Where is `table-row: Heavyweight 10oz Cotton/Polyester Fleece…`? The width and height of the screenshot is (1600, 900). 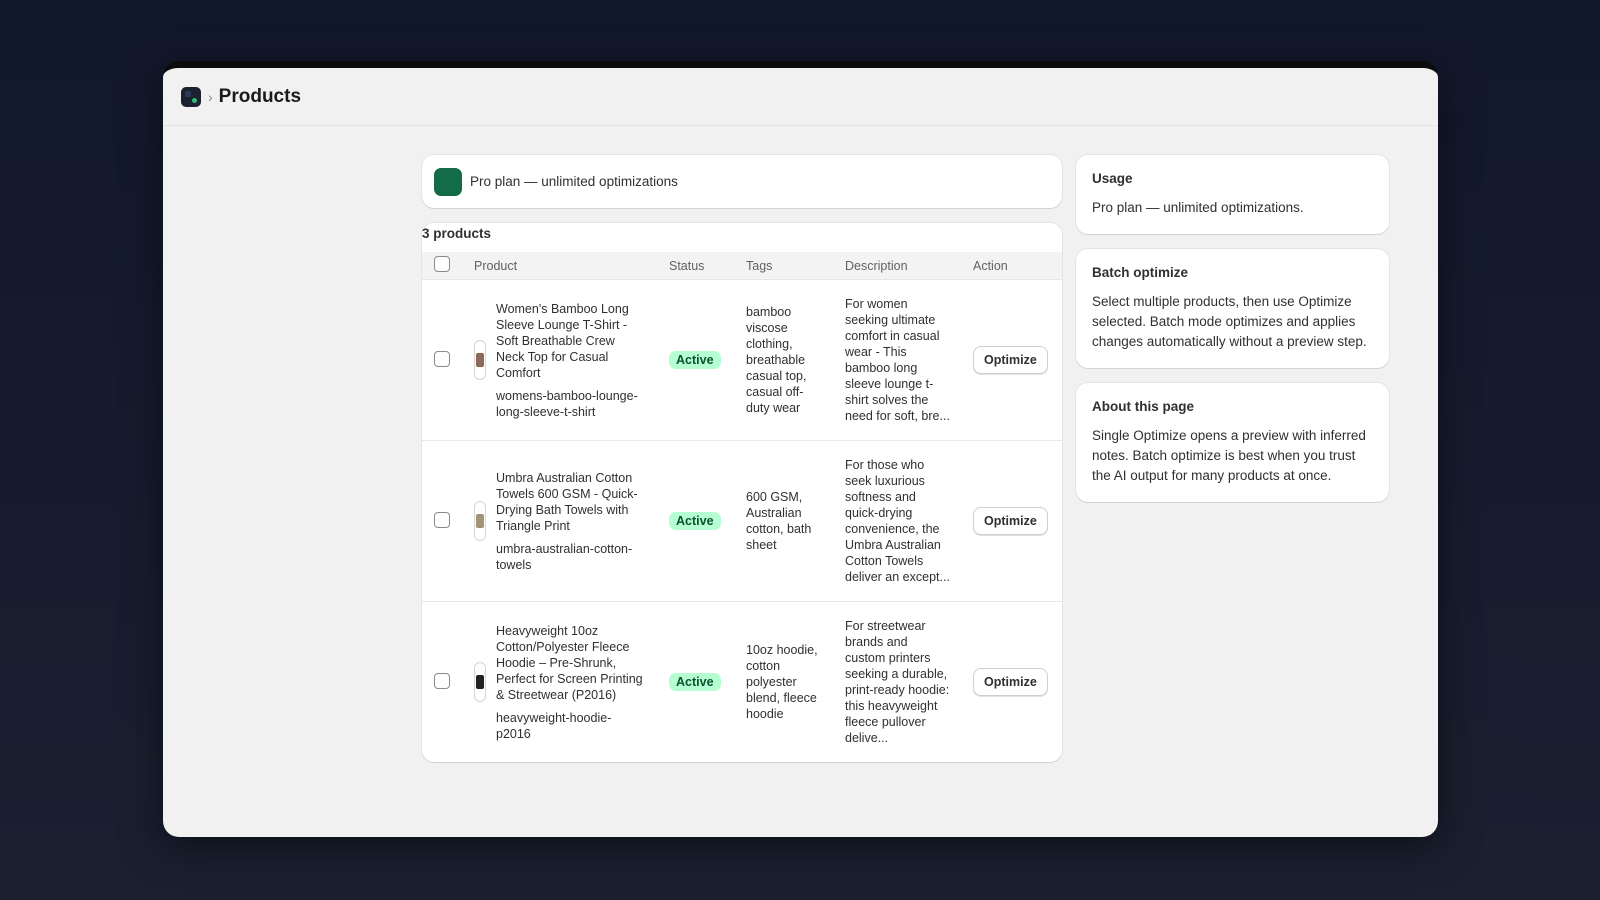
table-row: Heavyweight 10oz Cotton/Polyester Fleece… is located at coordinates (742, 682).